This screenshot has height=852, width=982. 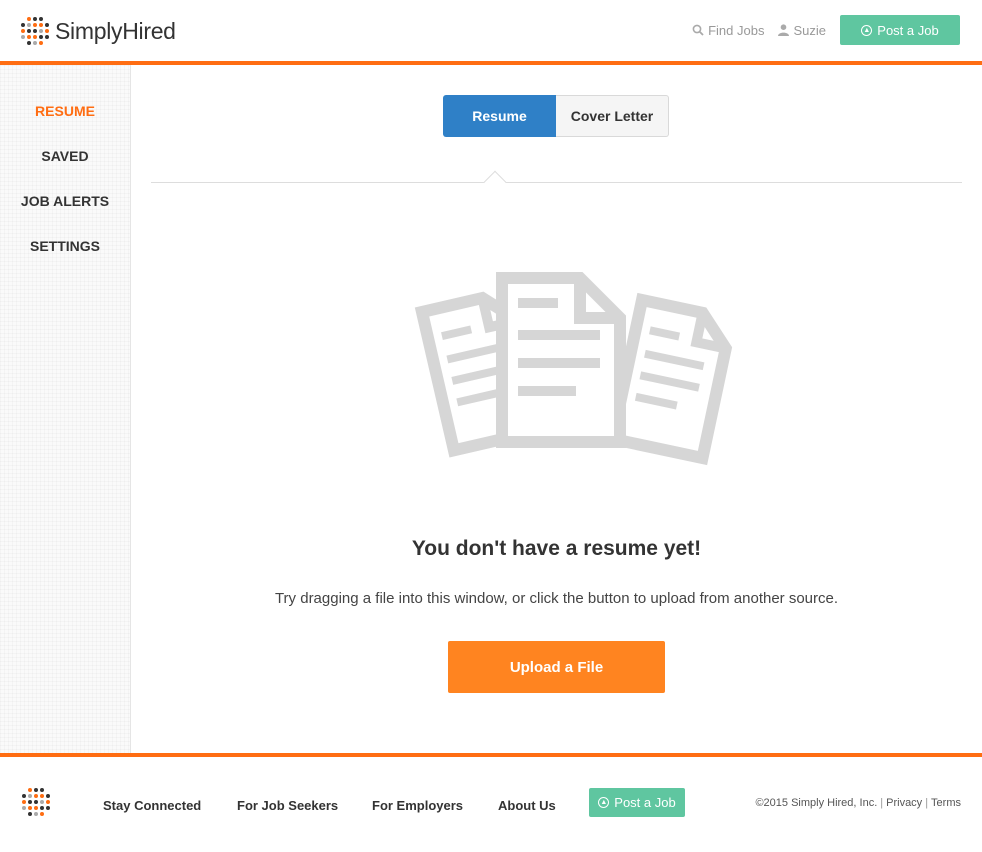 I want to click on sidebar-item-settings: SETTINGS, so click(x=65, y=246).